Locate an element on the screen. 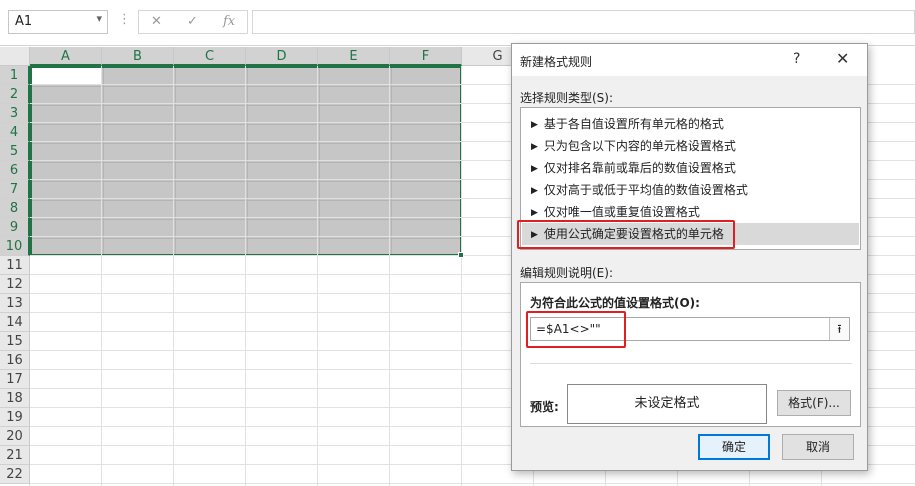 The image size is (915, 486). row-header-3: 3 is located at coordinates (15, 113).